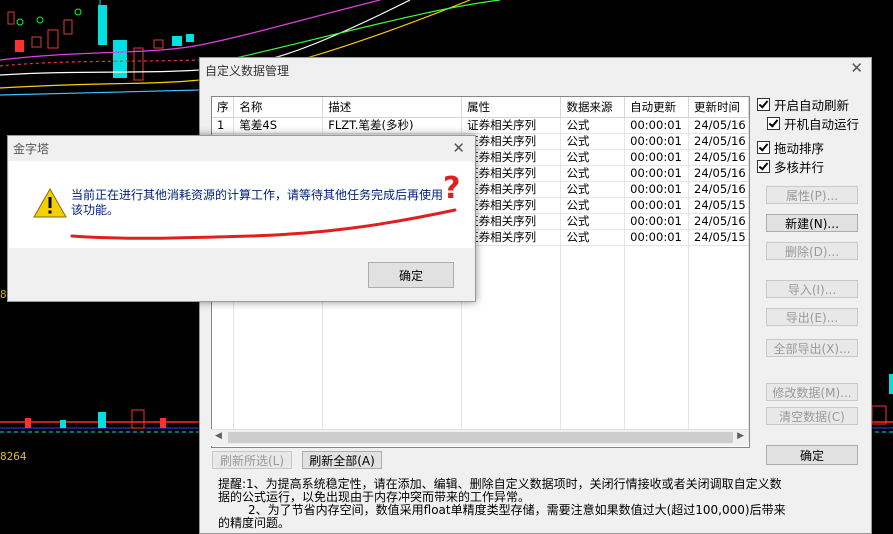 The height and width of the screenshot is (534, 893). Describe the element at coordinates (740, 436) in the screenshot. I see `scroll-right-icon: ▶` at that location.